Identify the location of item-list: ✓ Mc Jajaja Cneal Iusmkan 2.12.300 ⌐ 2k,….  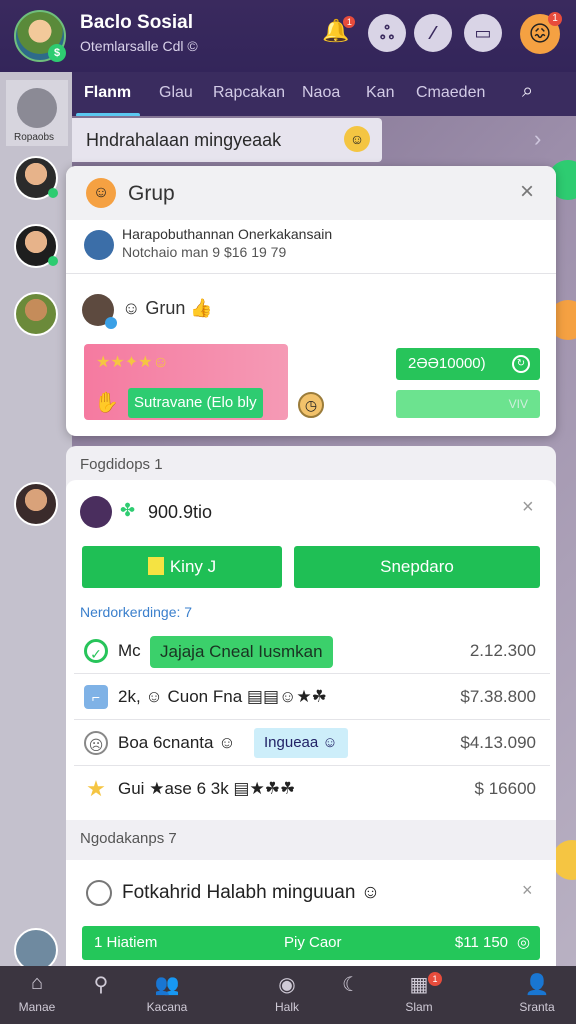
(312, 720).